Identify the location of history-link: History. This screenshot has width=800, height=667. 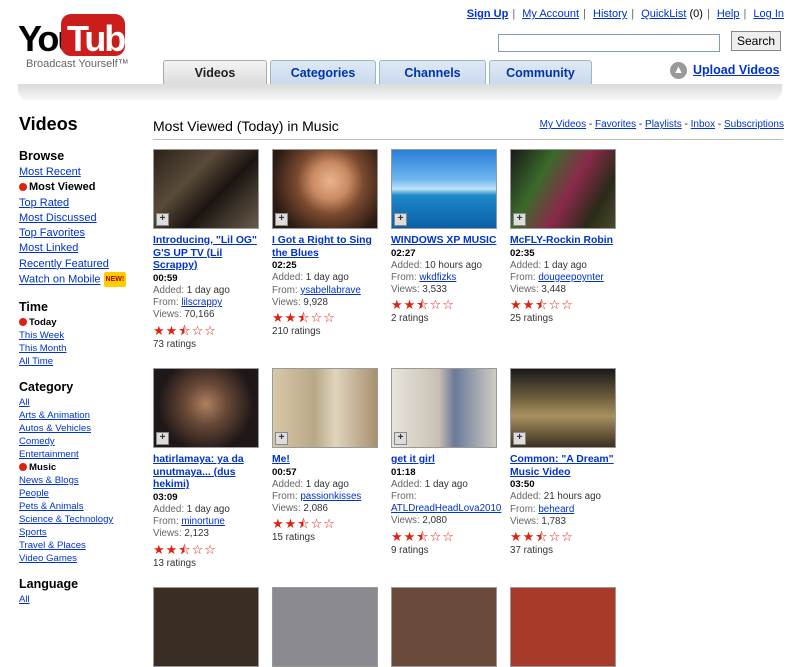
(610, 14).